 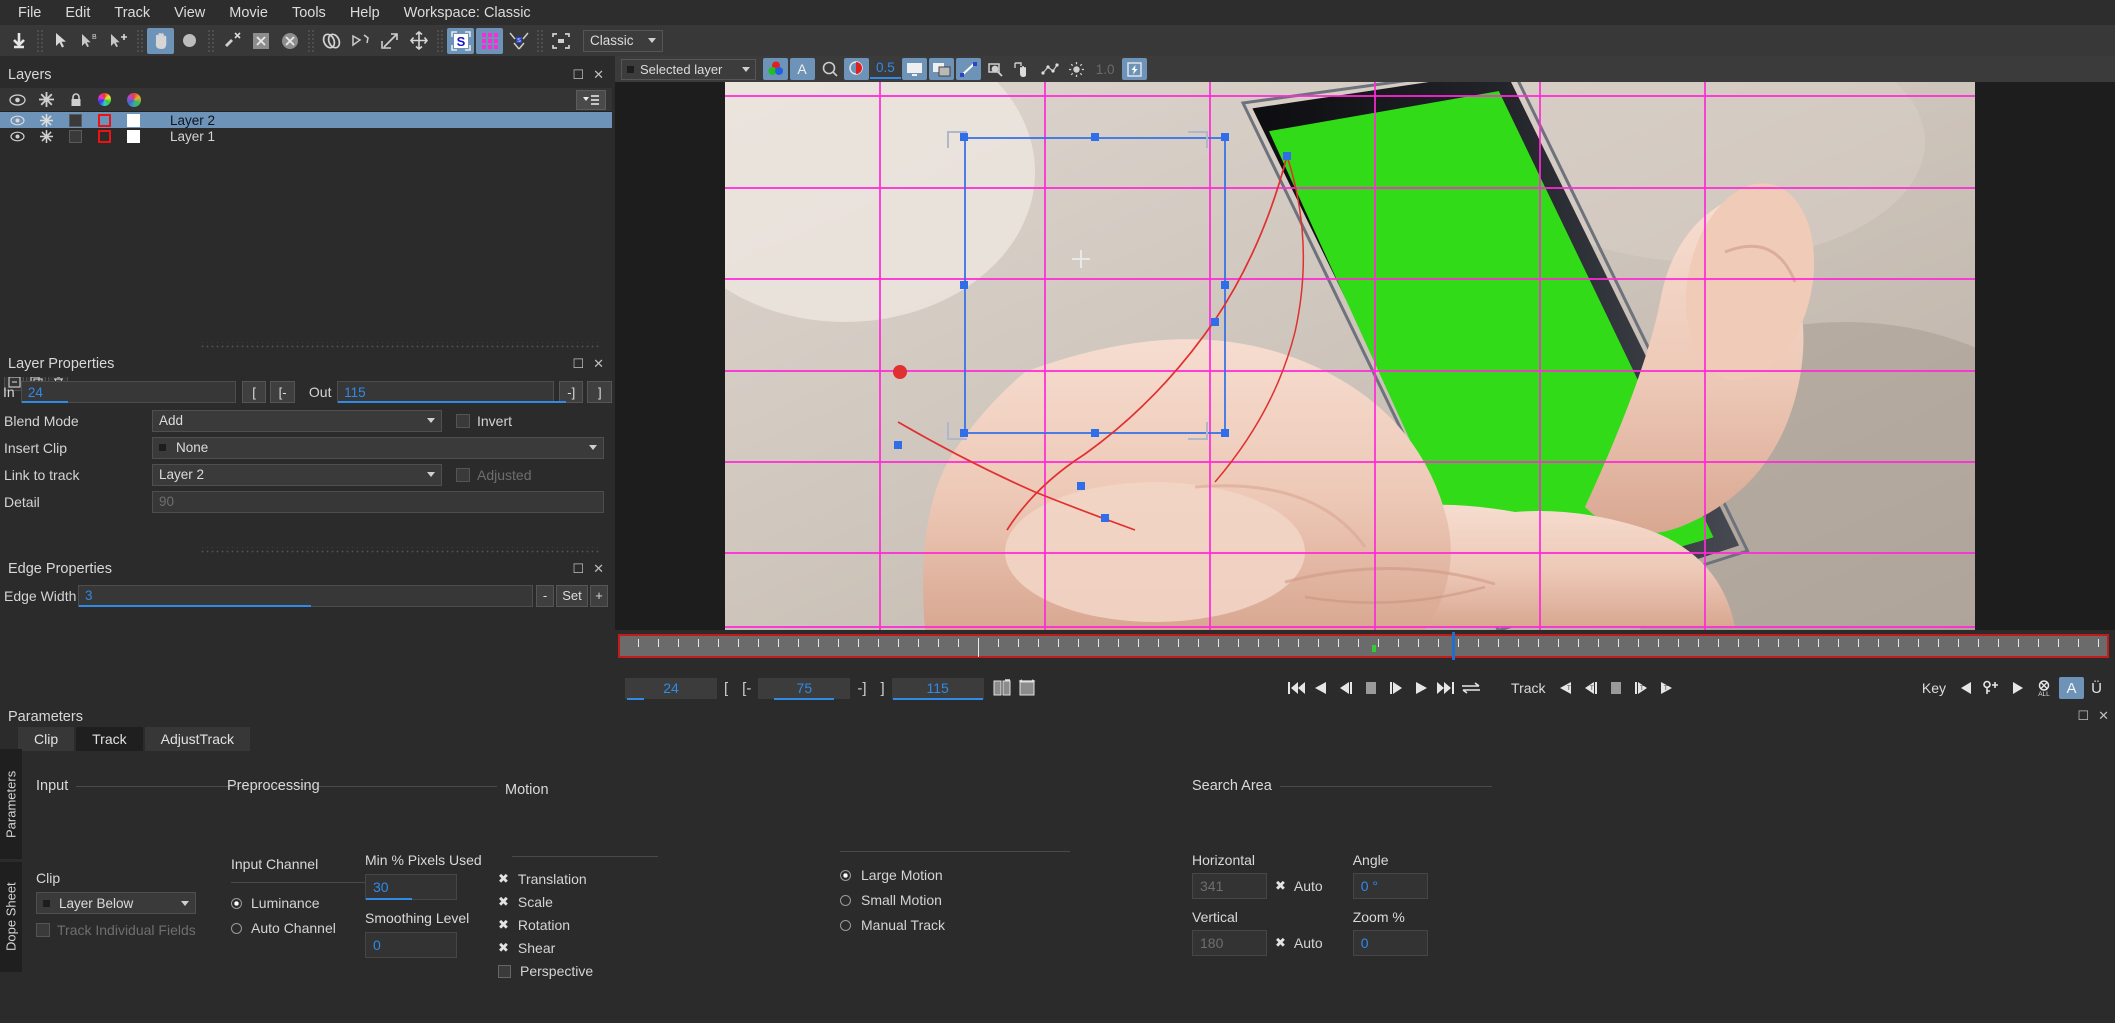 I want to click on fit-range-icon, so click(x=1027, y=688).